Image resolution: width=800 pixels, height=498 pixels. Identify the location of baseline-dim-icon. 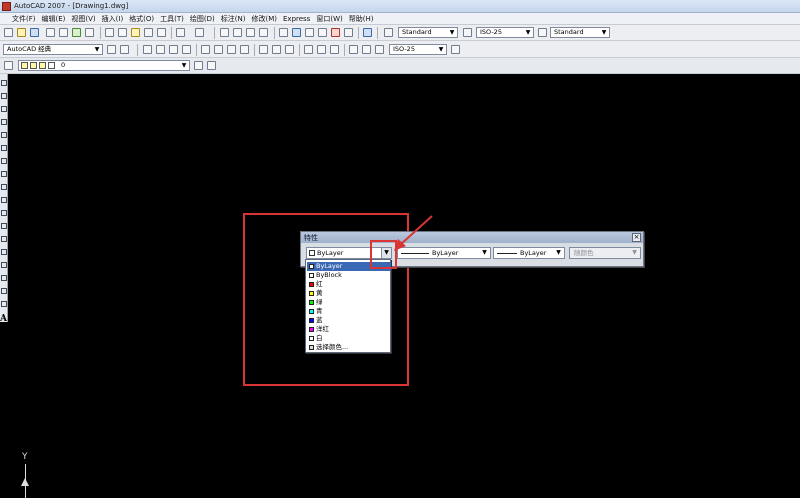
(276, 49).